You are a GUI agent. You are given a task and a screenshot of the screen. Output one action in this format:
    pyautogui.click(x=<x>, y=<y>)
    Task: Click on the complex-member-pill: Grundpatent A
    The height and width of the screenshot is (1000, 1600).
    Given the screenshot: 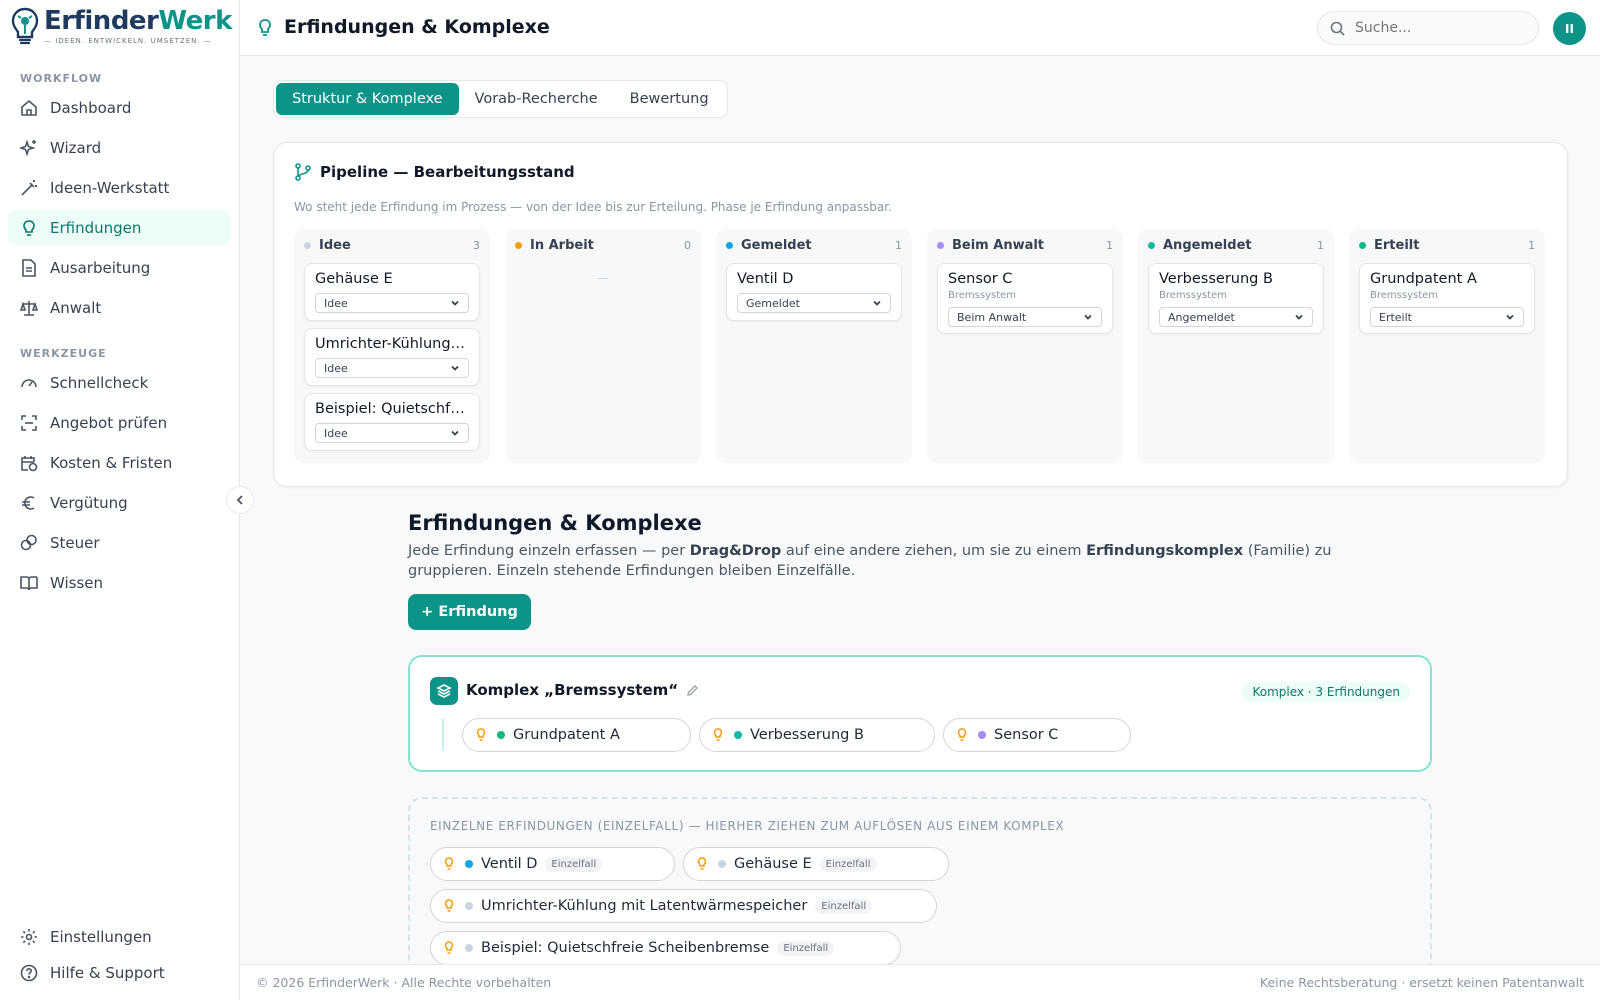 What is the action you would take?
    pyautogui.click(x=576, y=735)
    